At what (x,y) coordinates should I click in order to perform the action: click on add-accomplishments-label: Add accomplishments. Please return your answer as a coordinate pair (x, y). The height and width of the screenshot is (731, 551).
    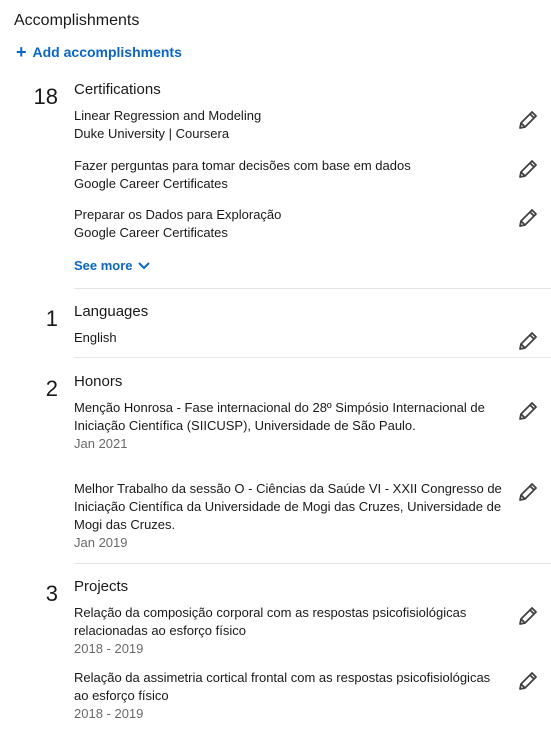
    Looking at the image, I should click on (107, 52).